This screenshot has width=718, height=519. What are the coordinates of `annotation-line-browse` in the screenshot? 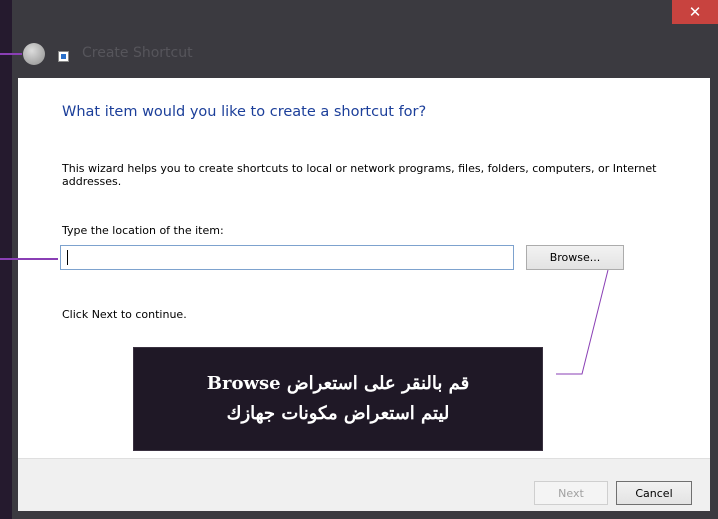 It's located at (582, 322).